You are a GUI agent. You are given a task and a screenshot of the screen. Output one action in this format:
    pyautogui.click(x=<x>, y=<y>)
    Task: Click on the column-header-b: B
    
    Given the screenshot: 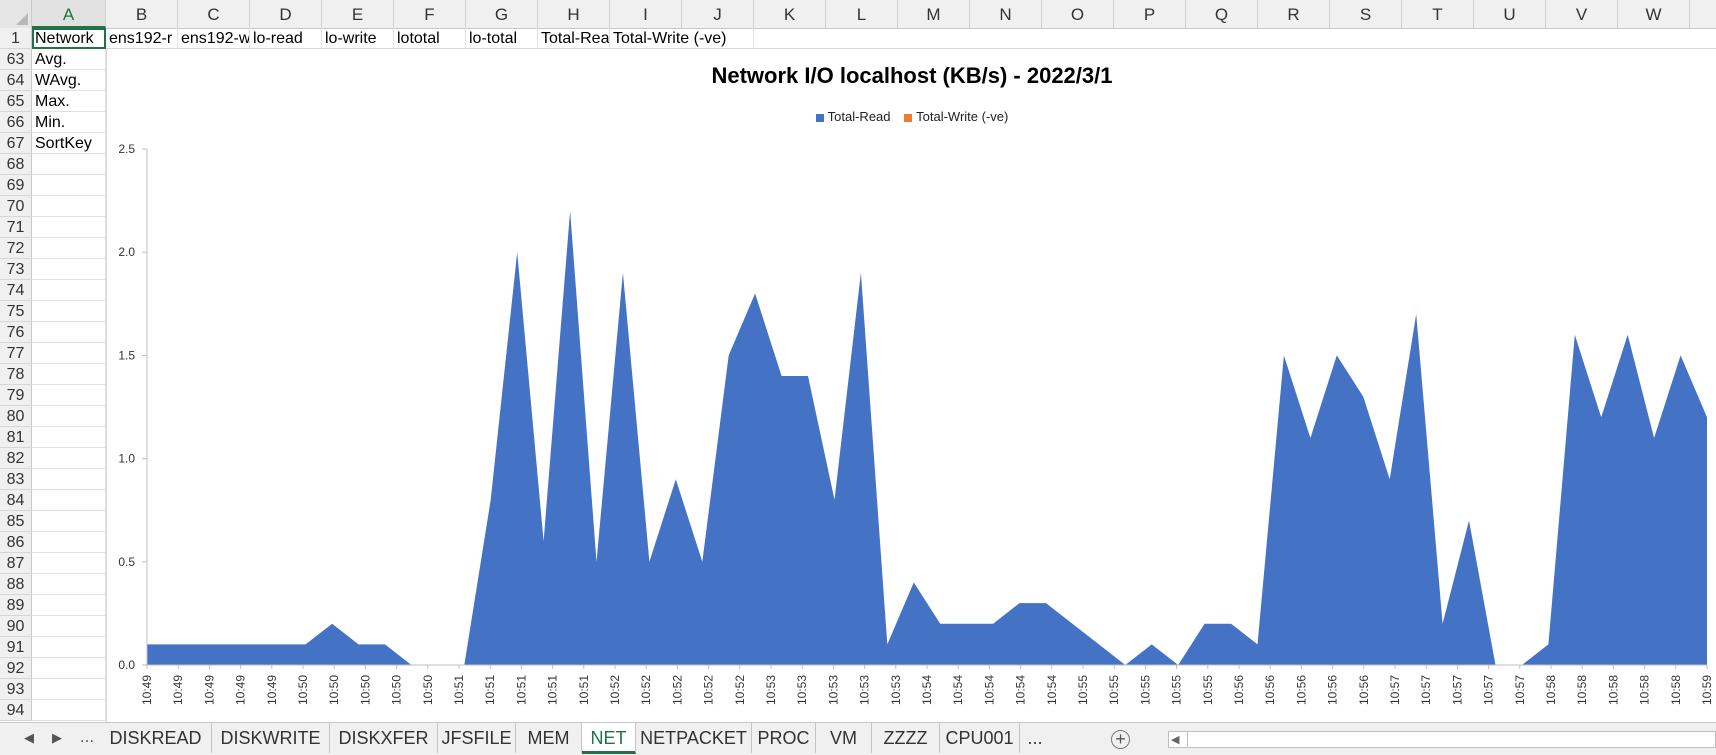 What is the action you would take?
    pyautogui.click(x=142, y=14)
    